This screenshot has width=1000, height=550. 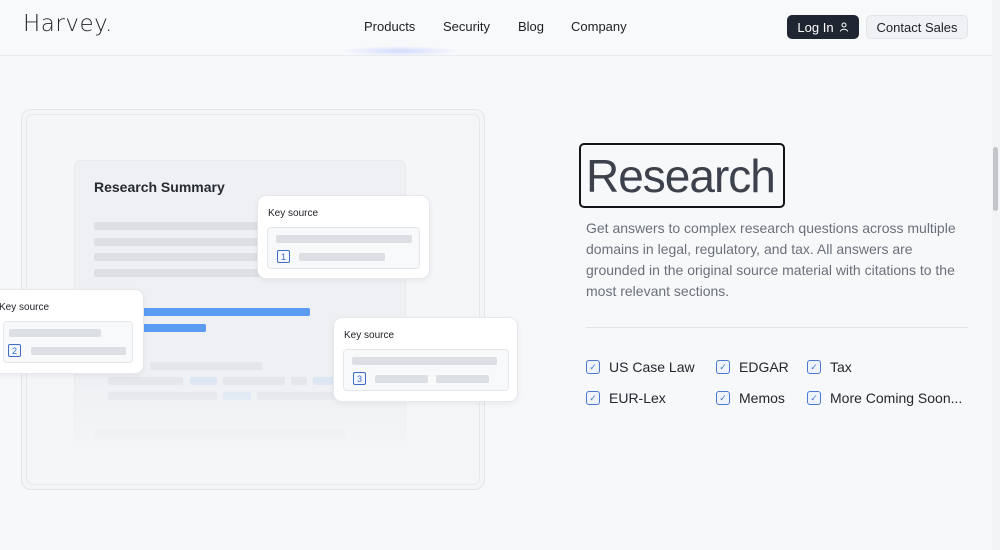 What do you see at coordinates (426, 370) in the screenshot?
I see `key-source-excerpt: 3` at bounding box center [426, 370].